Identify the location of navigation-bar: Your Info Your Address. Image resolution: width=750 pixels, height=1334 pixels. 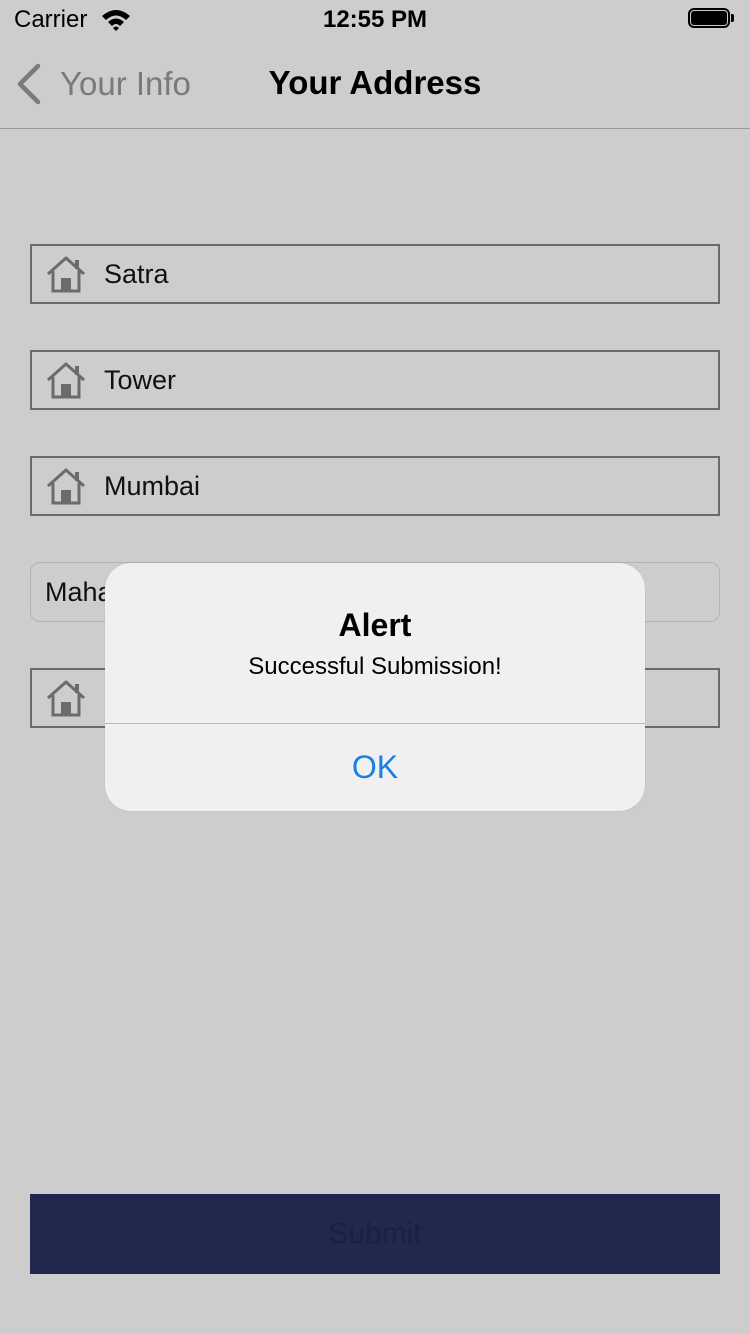
(375, 84).